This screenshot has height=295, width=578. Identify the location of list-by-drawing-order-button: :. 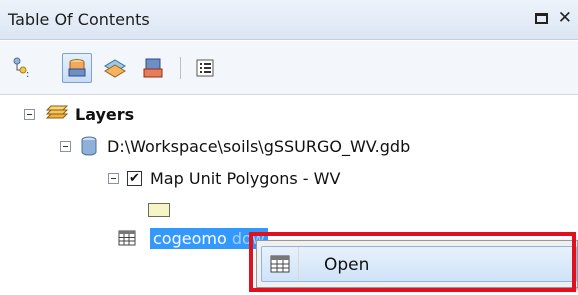
(23, 68).